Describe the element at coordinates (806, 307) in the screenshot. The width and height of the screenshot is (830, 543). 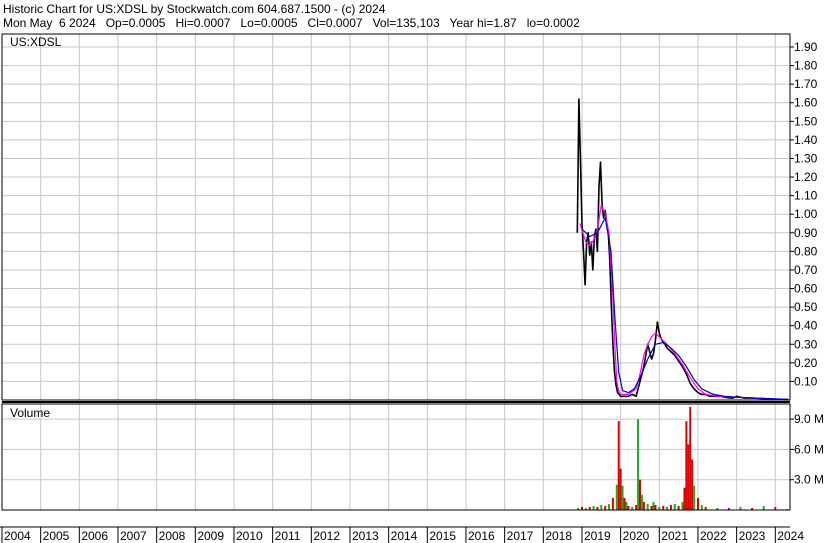
I see `price-tick-label: 0.50` at that location.